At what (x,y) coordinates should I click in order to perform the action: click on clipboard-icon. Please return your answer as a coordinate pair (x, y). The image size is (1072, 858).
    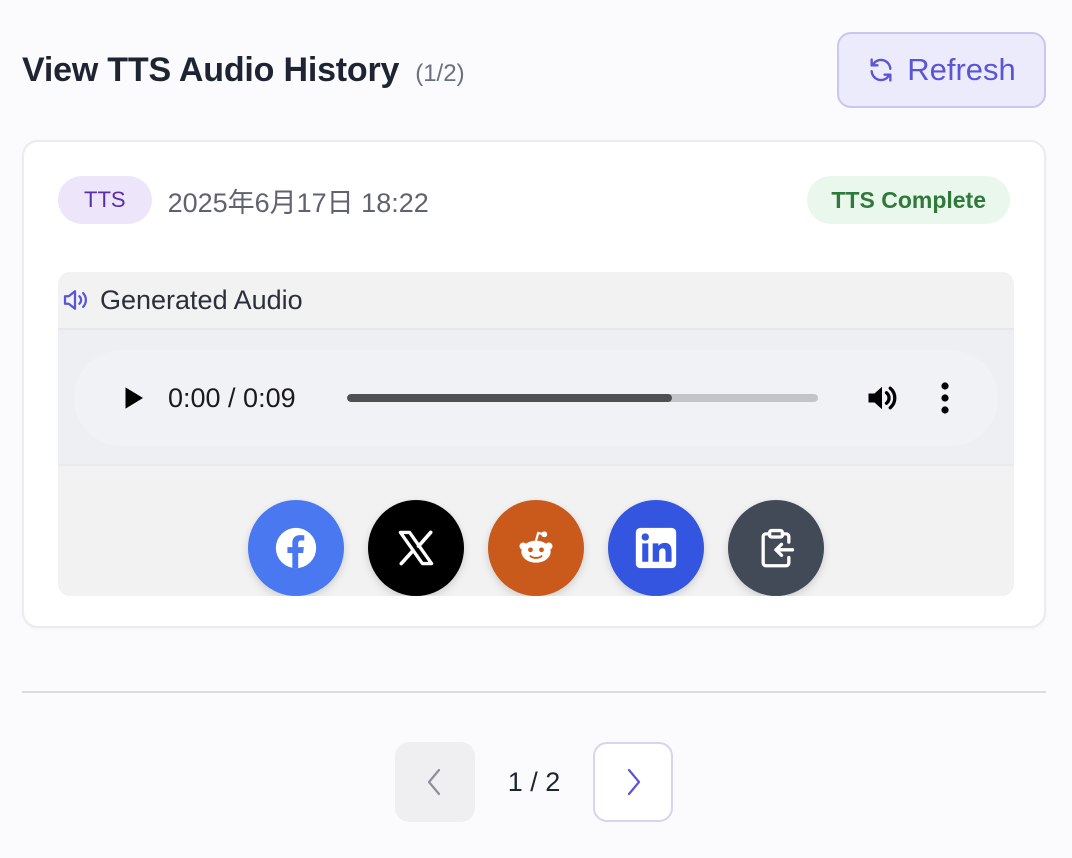
    Looking at the image, I should click on (778, 548).